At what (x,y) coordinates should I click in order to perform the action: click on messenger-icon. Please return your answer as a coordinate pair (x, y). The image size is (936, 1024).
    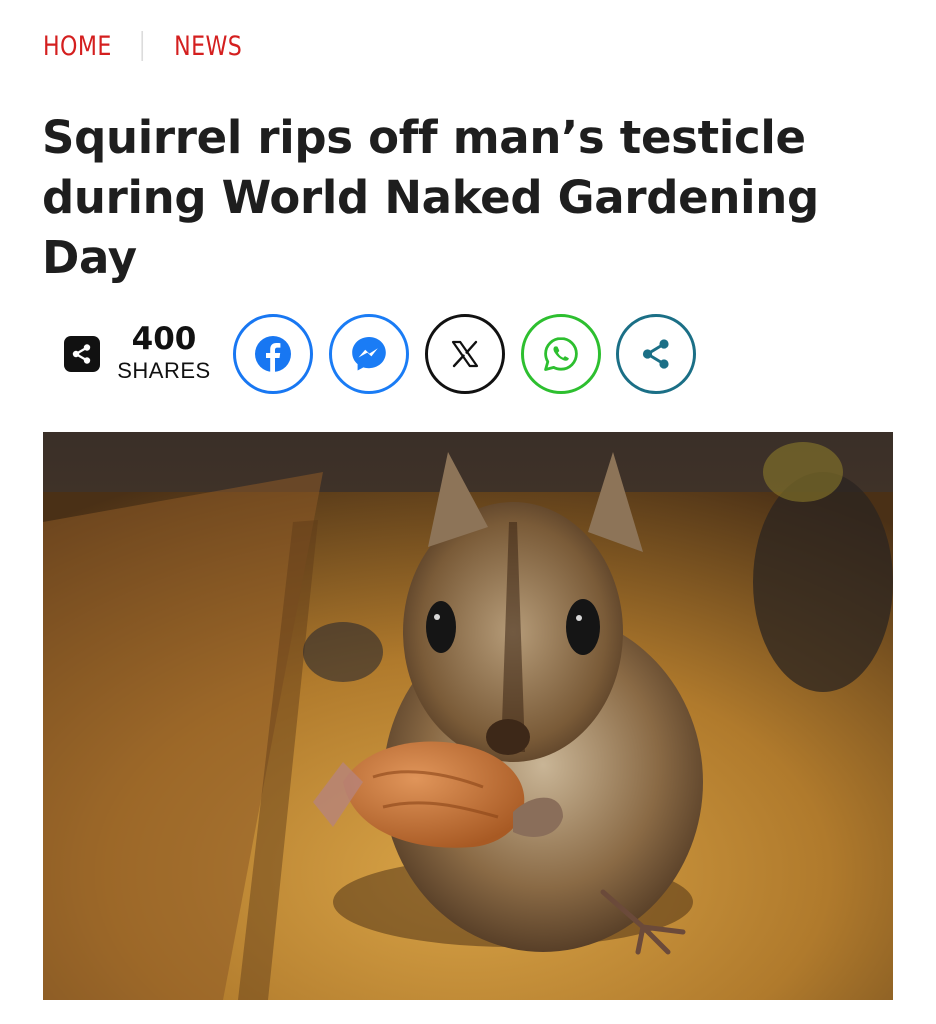
    Looking at the image, I should click on (369, 354).